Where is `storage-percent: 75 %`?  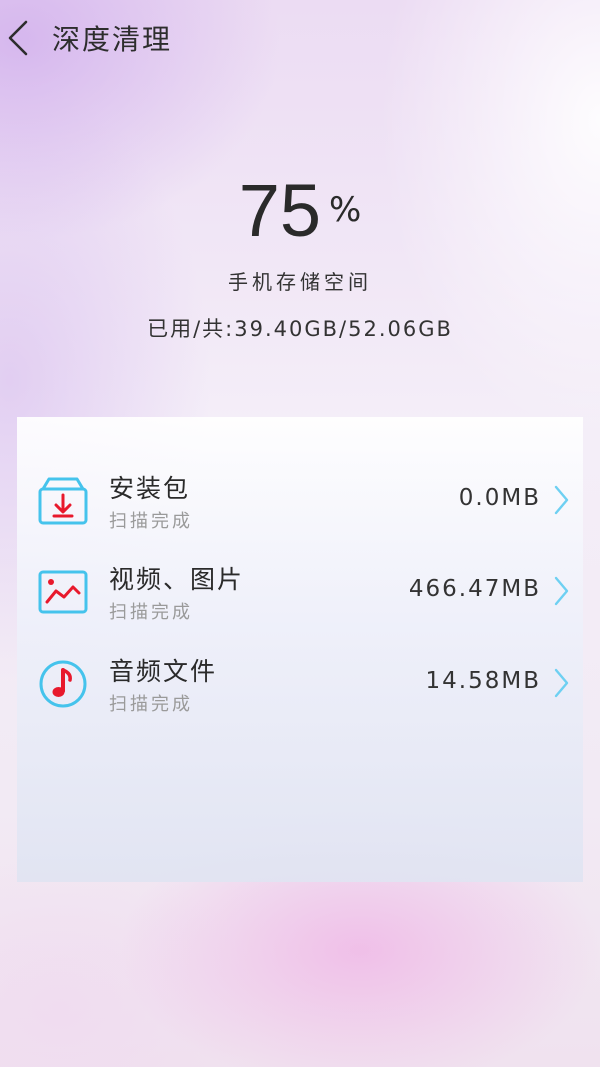
storage-percent: 75 % is located at coordinates (300, 204).